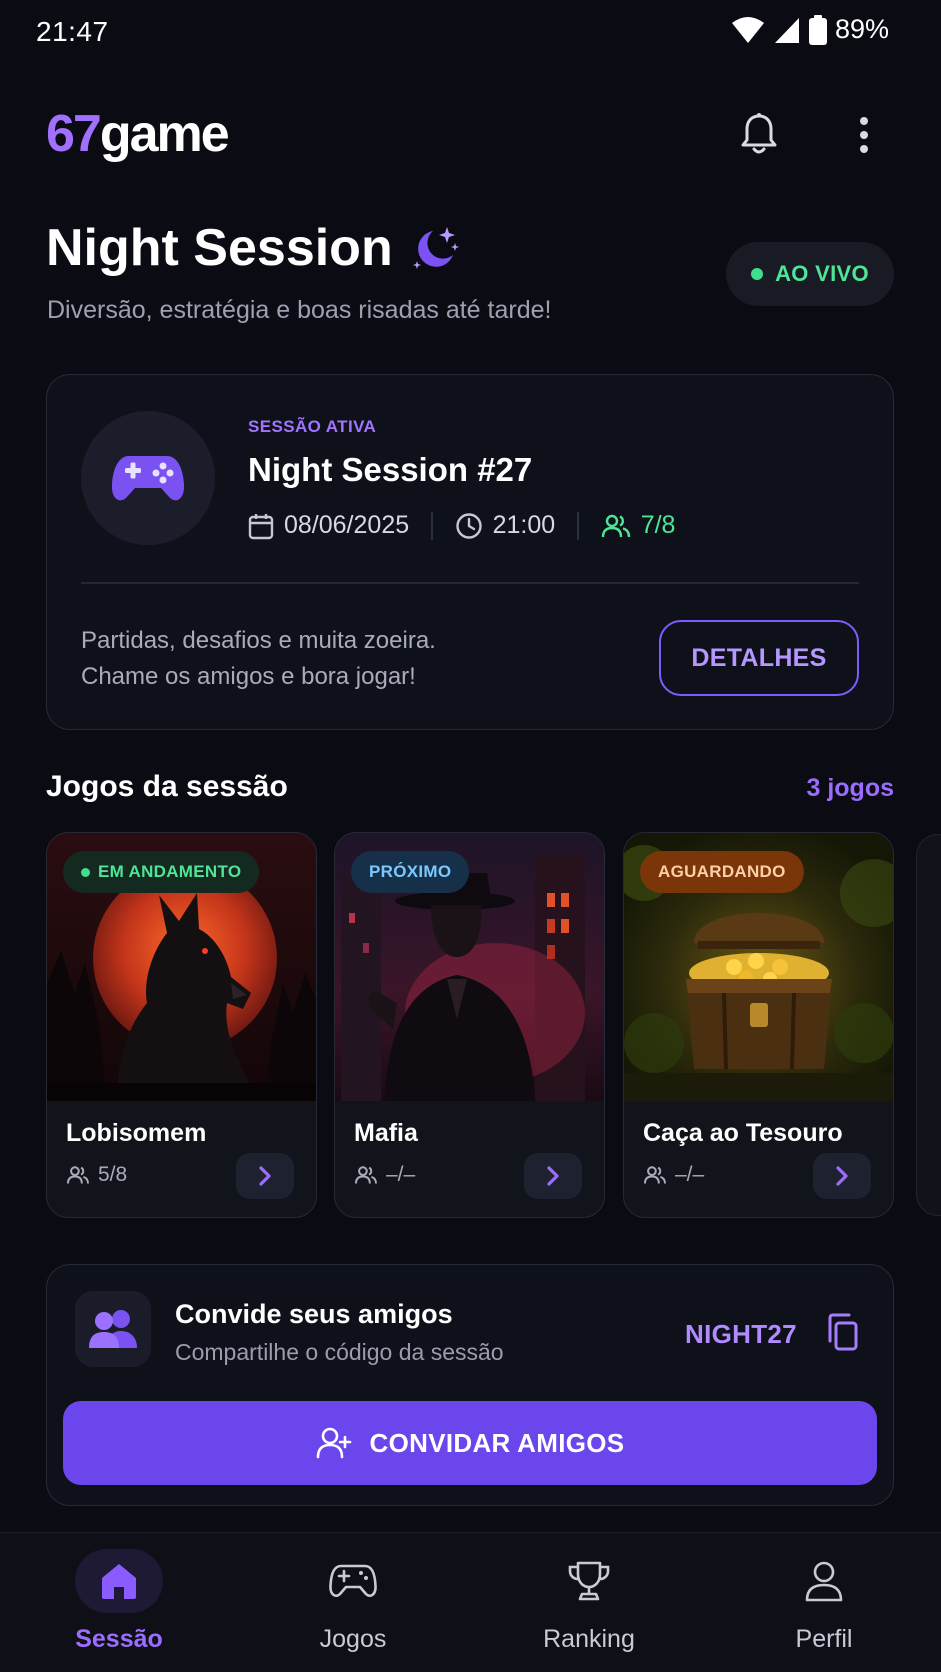 The image size is (941, 1672). What do you see at coordinates (850, 788) in the screenshot?
I see `games-count-link: 3 jogos` at bounding box center [850, 788].